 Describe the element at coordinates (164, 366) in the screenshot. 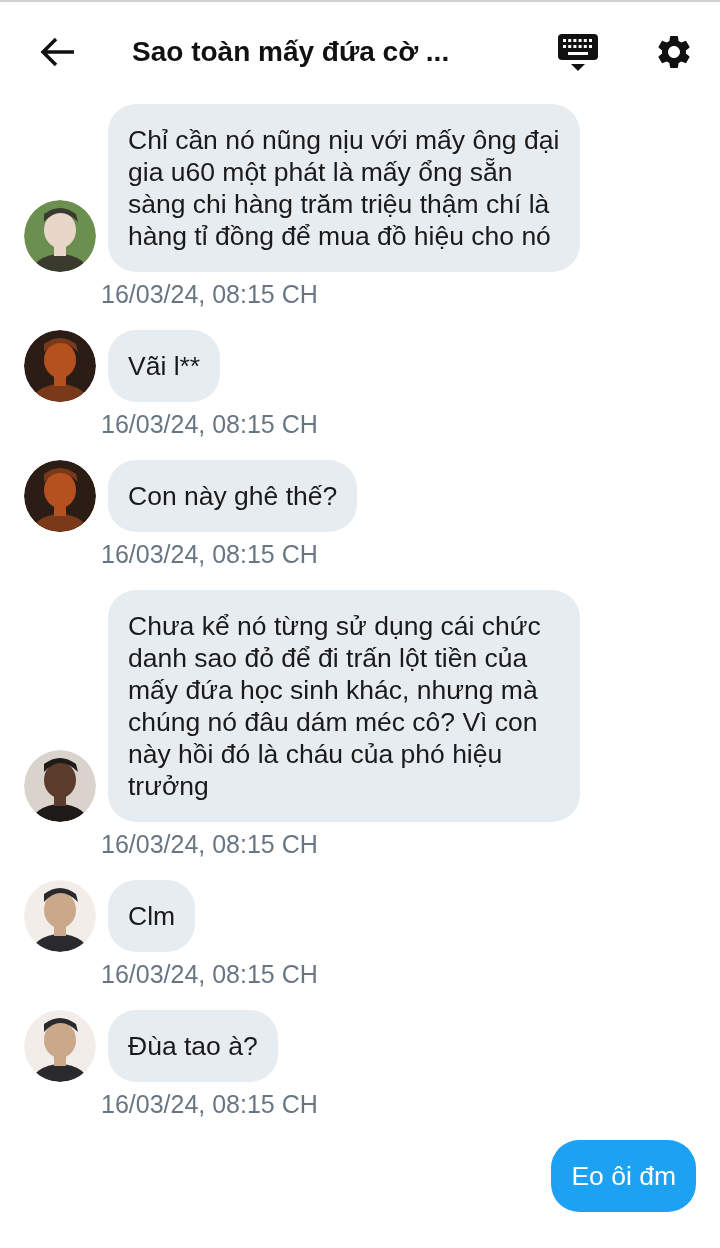

I see `message-bubble: Vãi l**` at that location.